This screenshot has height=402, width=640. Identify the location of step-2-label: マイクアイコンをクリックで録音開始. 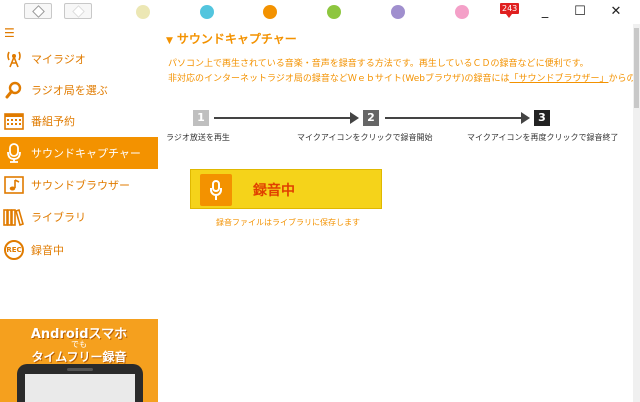
(365, 137).